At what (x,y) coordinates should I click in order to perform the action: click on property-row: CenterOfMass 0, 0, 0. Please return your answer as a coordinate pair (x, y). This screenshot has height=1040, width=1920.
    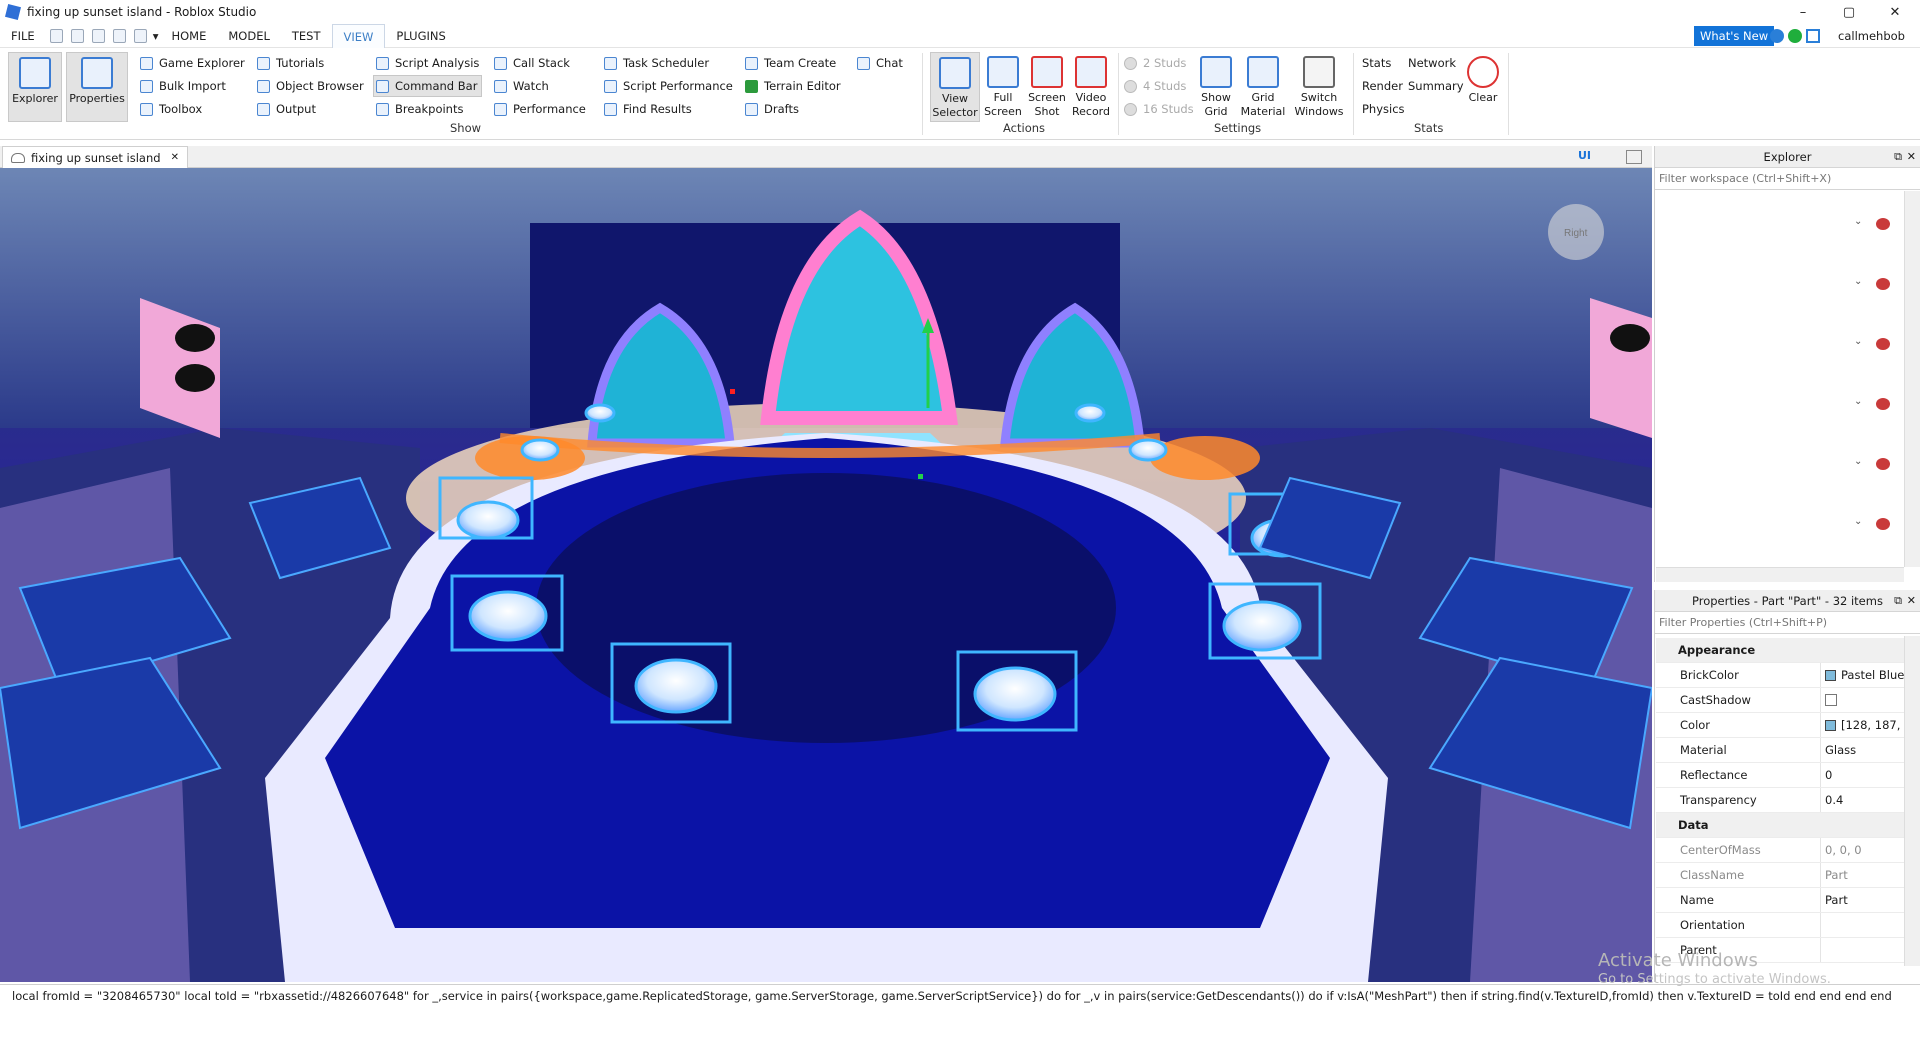
    Looking at the image, I should click on (1780, 850).